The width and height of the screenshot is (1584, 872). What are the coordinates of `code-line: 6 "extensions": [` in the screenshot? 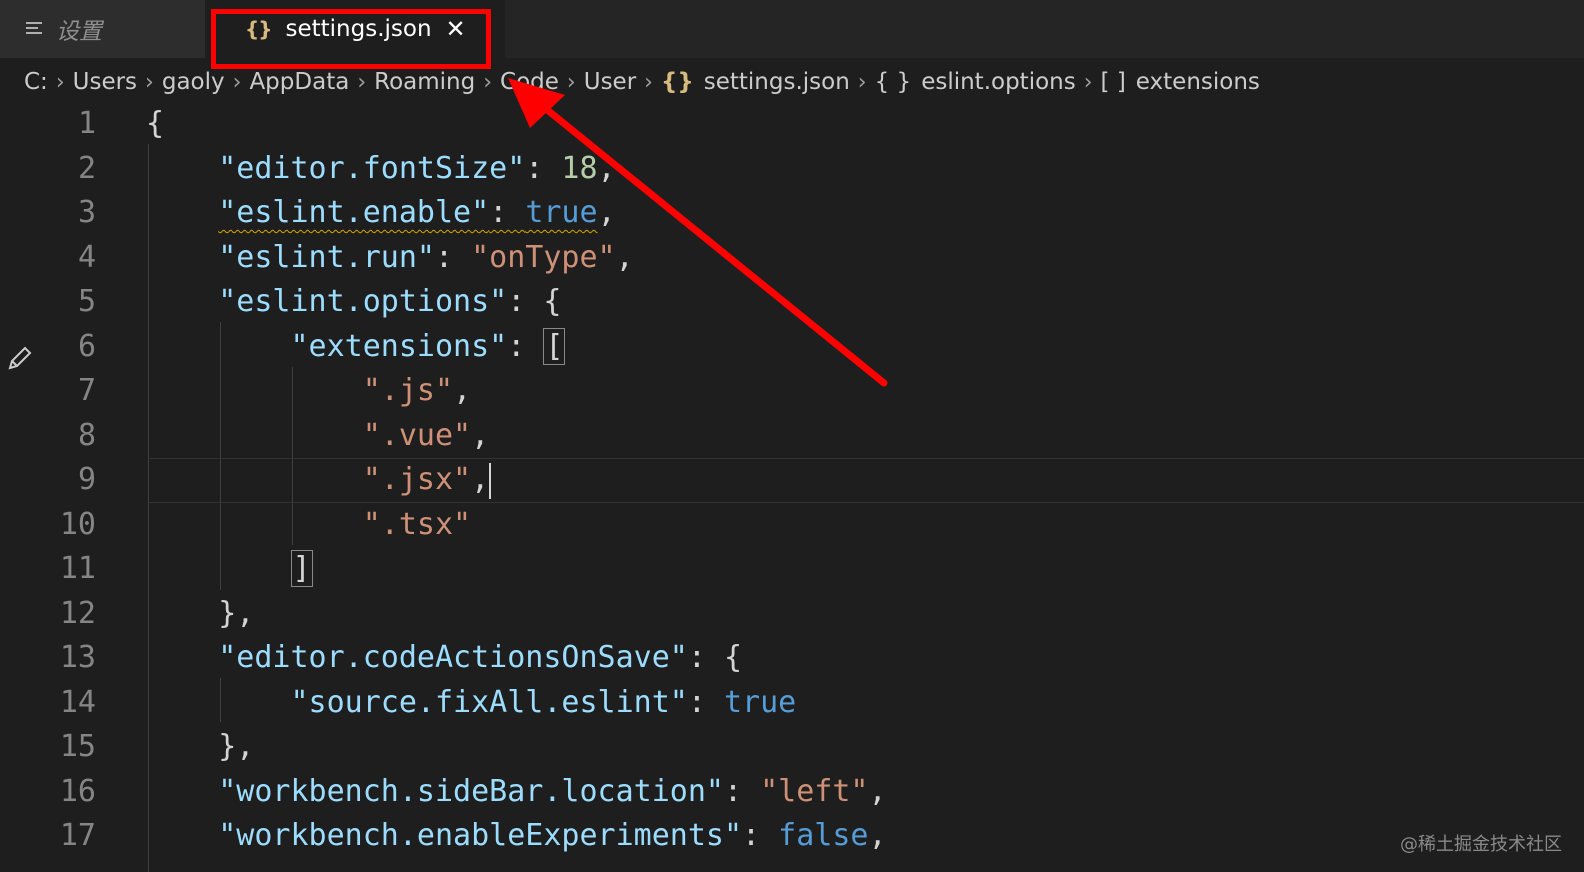 It's located at (792, 347).